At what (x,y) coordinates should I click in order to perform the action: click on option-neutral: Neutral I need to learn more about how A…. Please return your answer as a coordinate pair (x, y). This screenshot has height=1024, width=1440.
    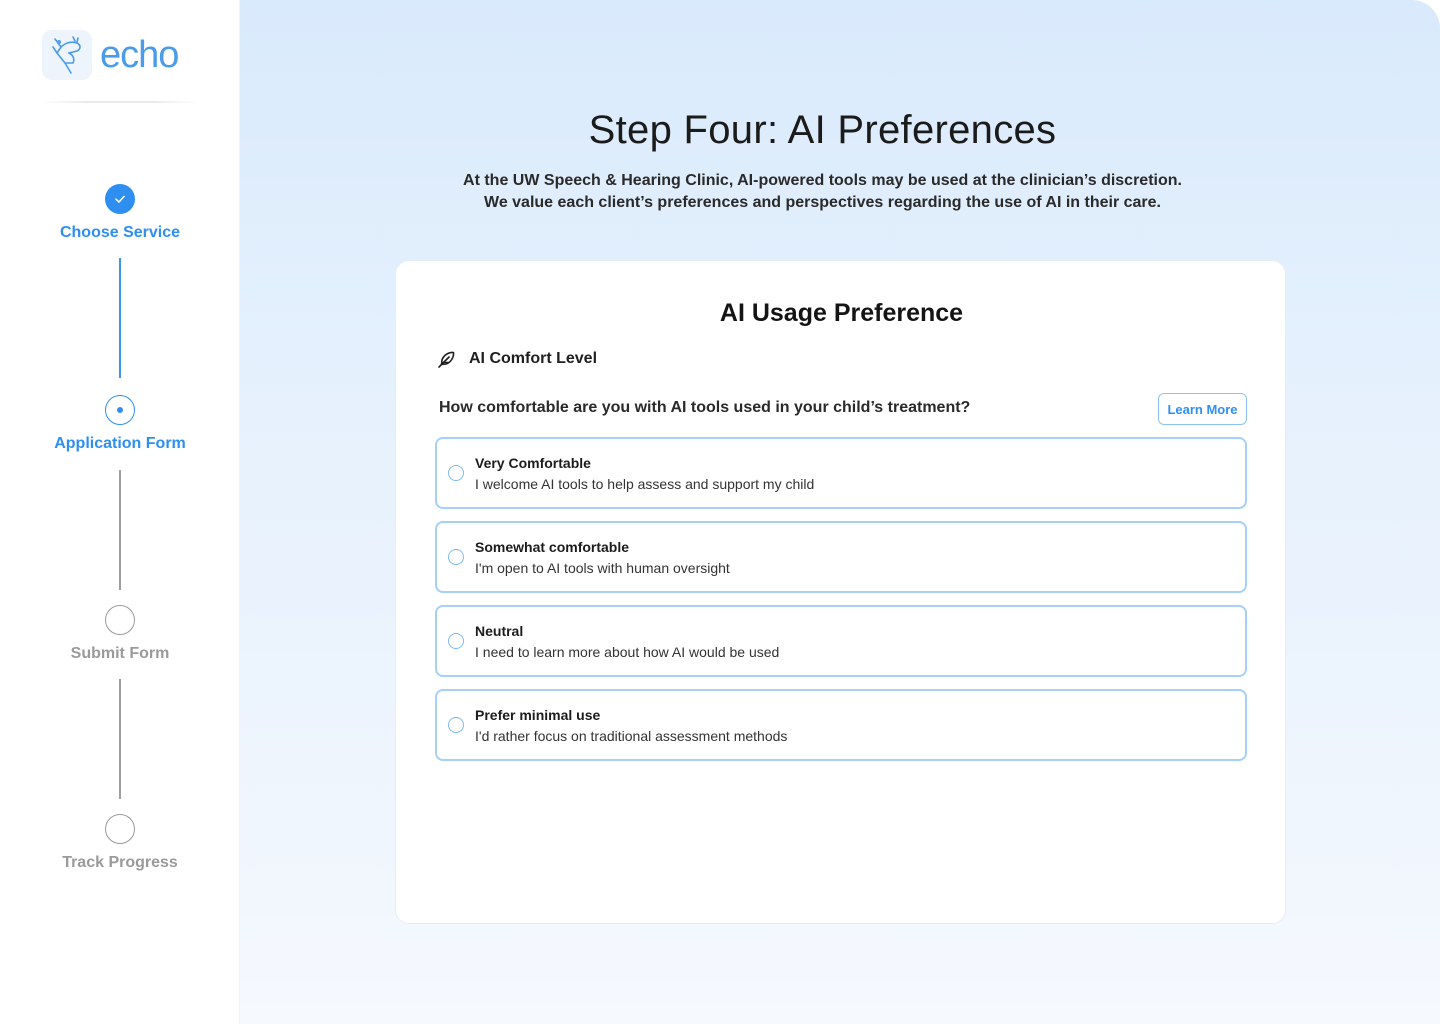
    Looking at the image, I should click on (841, 641).